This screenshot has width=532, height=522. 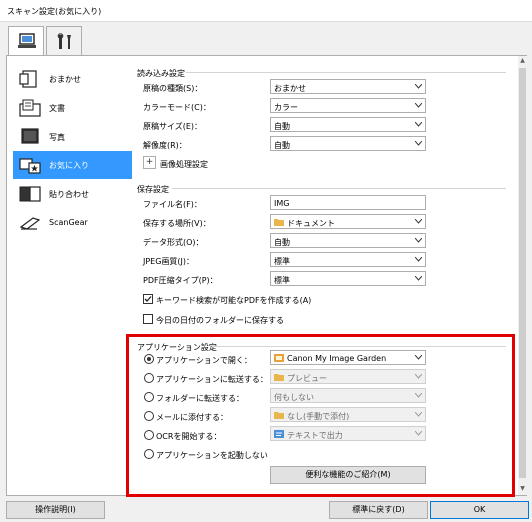 I want to click on scan-from-computer-icon, so click(x=27, y=40).